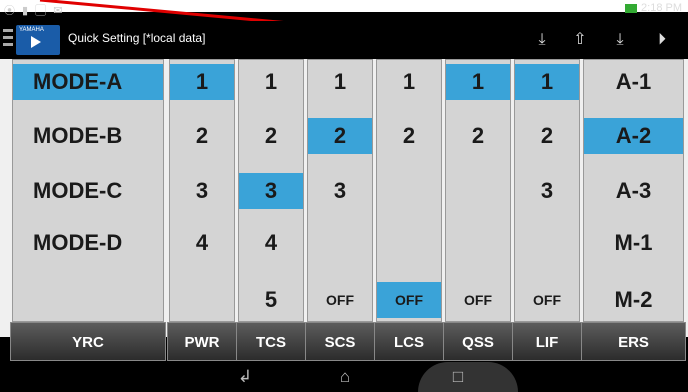  I want to click on lif-option: 3, so click(547, 191).